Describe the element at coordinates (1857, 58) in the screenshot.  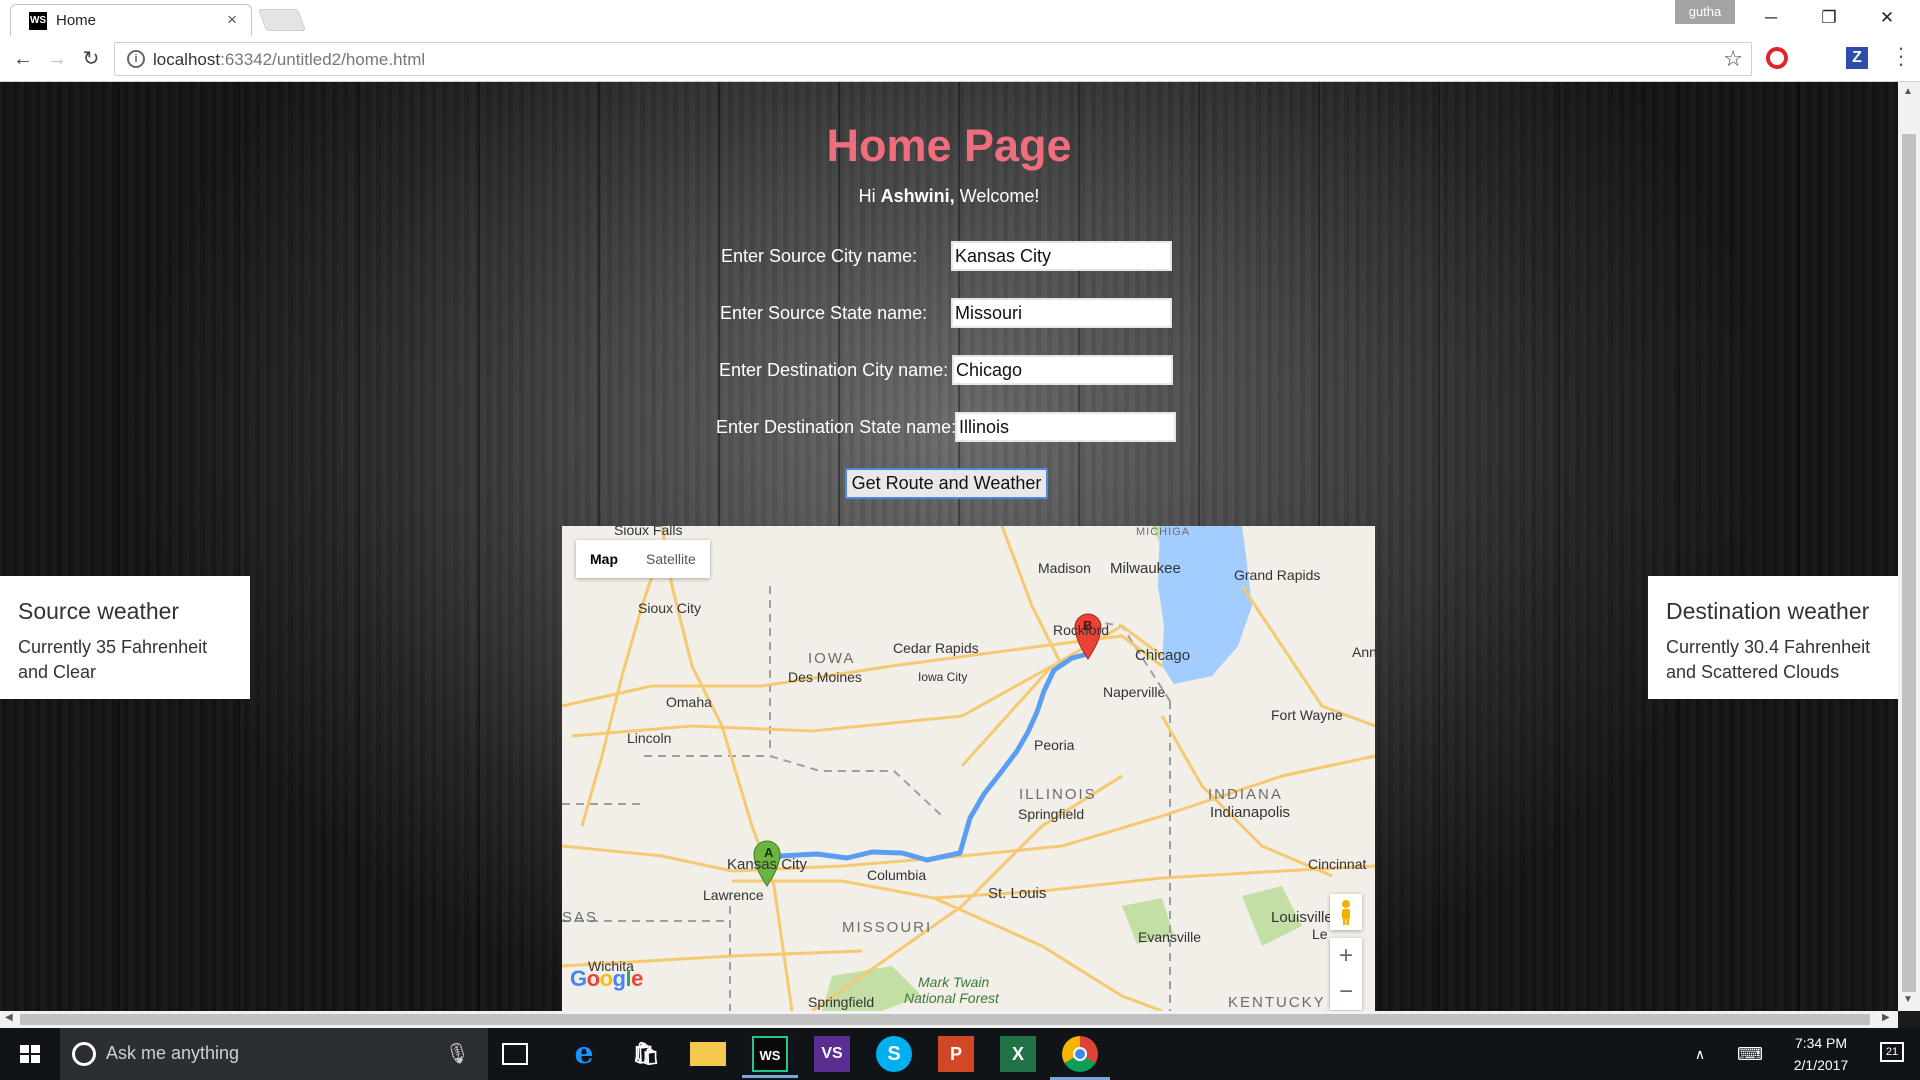
I see `z-extension-icon: Z` at that location.